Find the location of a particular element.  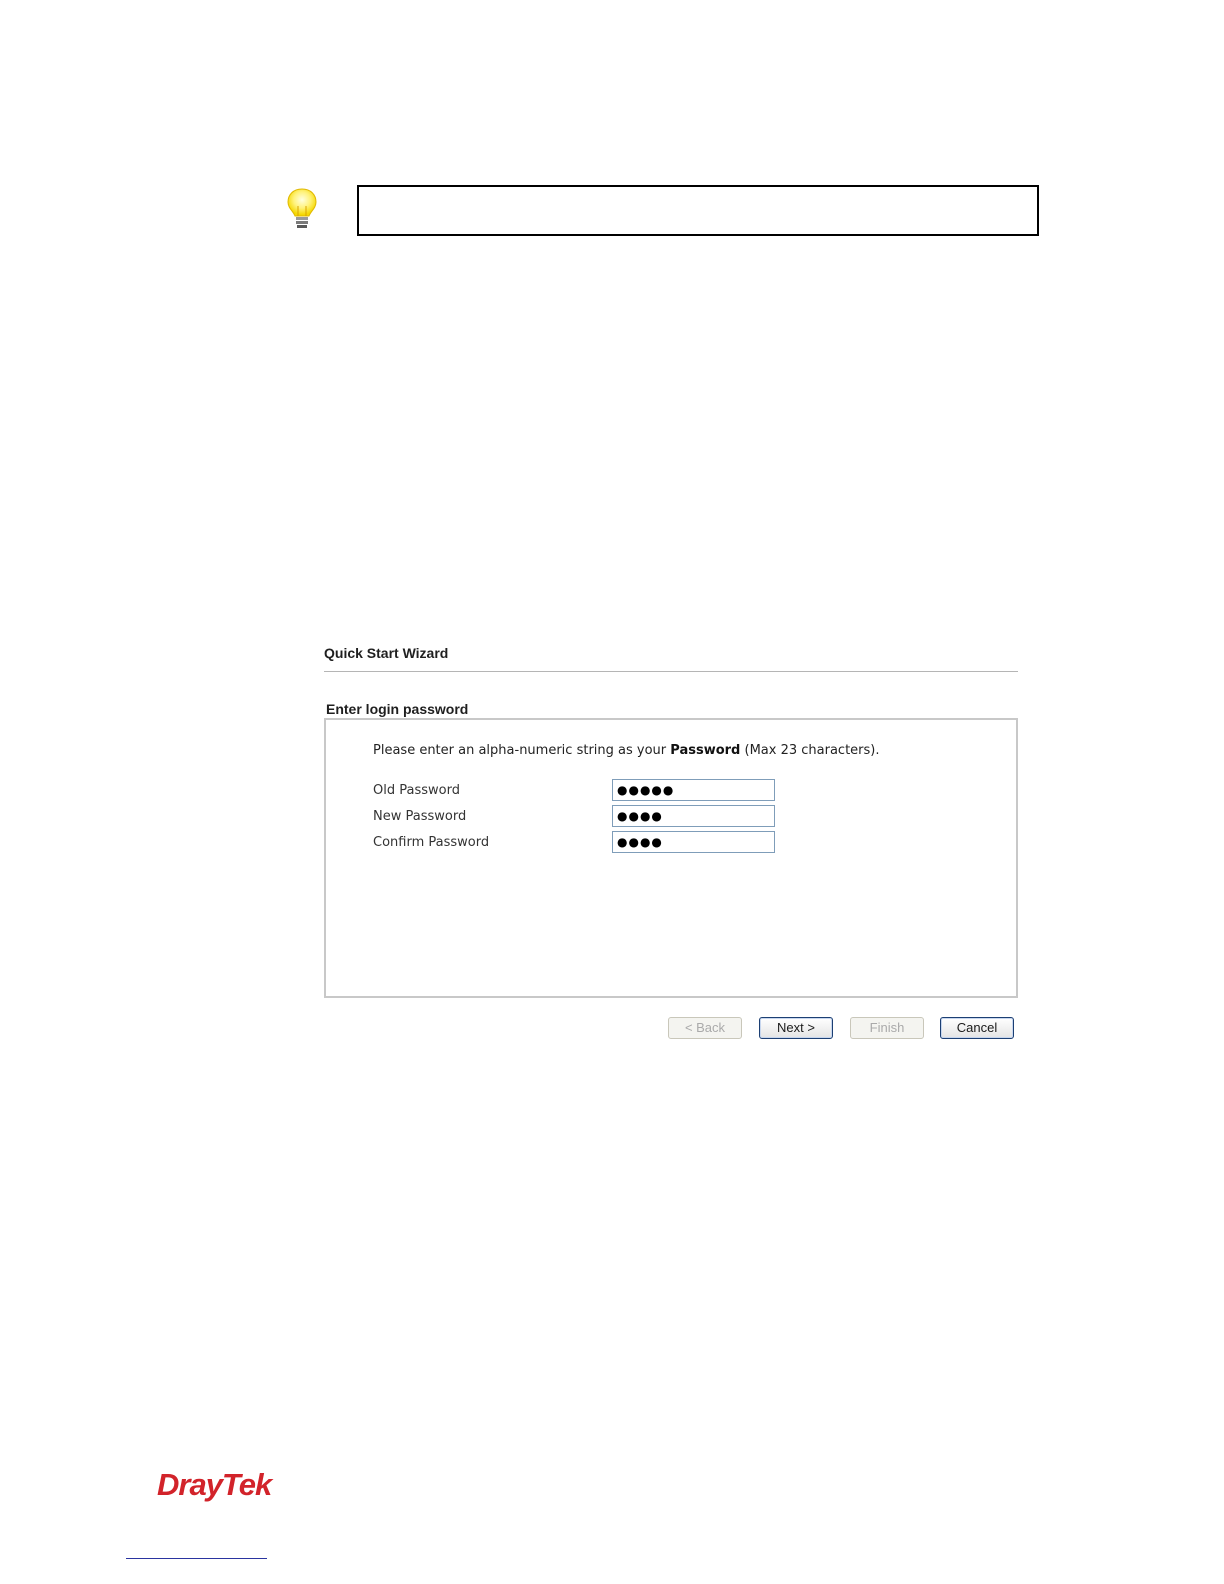

cancel-button: Cancel is located at coordinates (977, 1028).